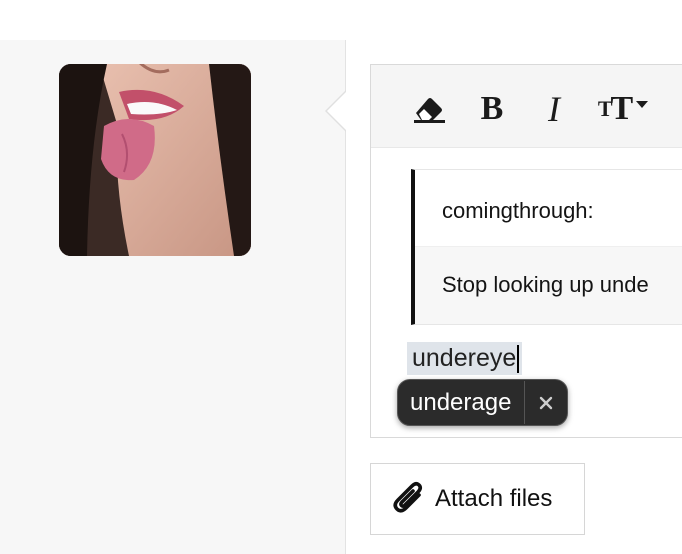 This screenshot has width=682, height=554. What do you see at coordinates (642, 104) in the screenshot?
I see `chevron-down-icon` at bounding box center [642, 104].